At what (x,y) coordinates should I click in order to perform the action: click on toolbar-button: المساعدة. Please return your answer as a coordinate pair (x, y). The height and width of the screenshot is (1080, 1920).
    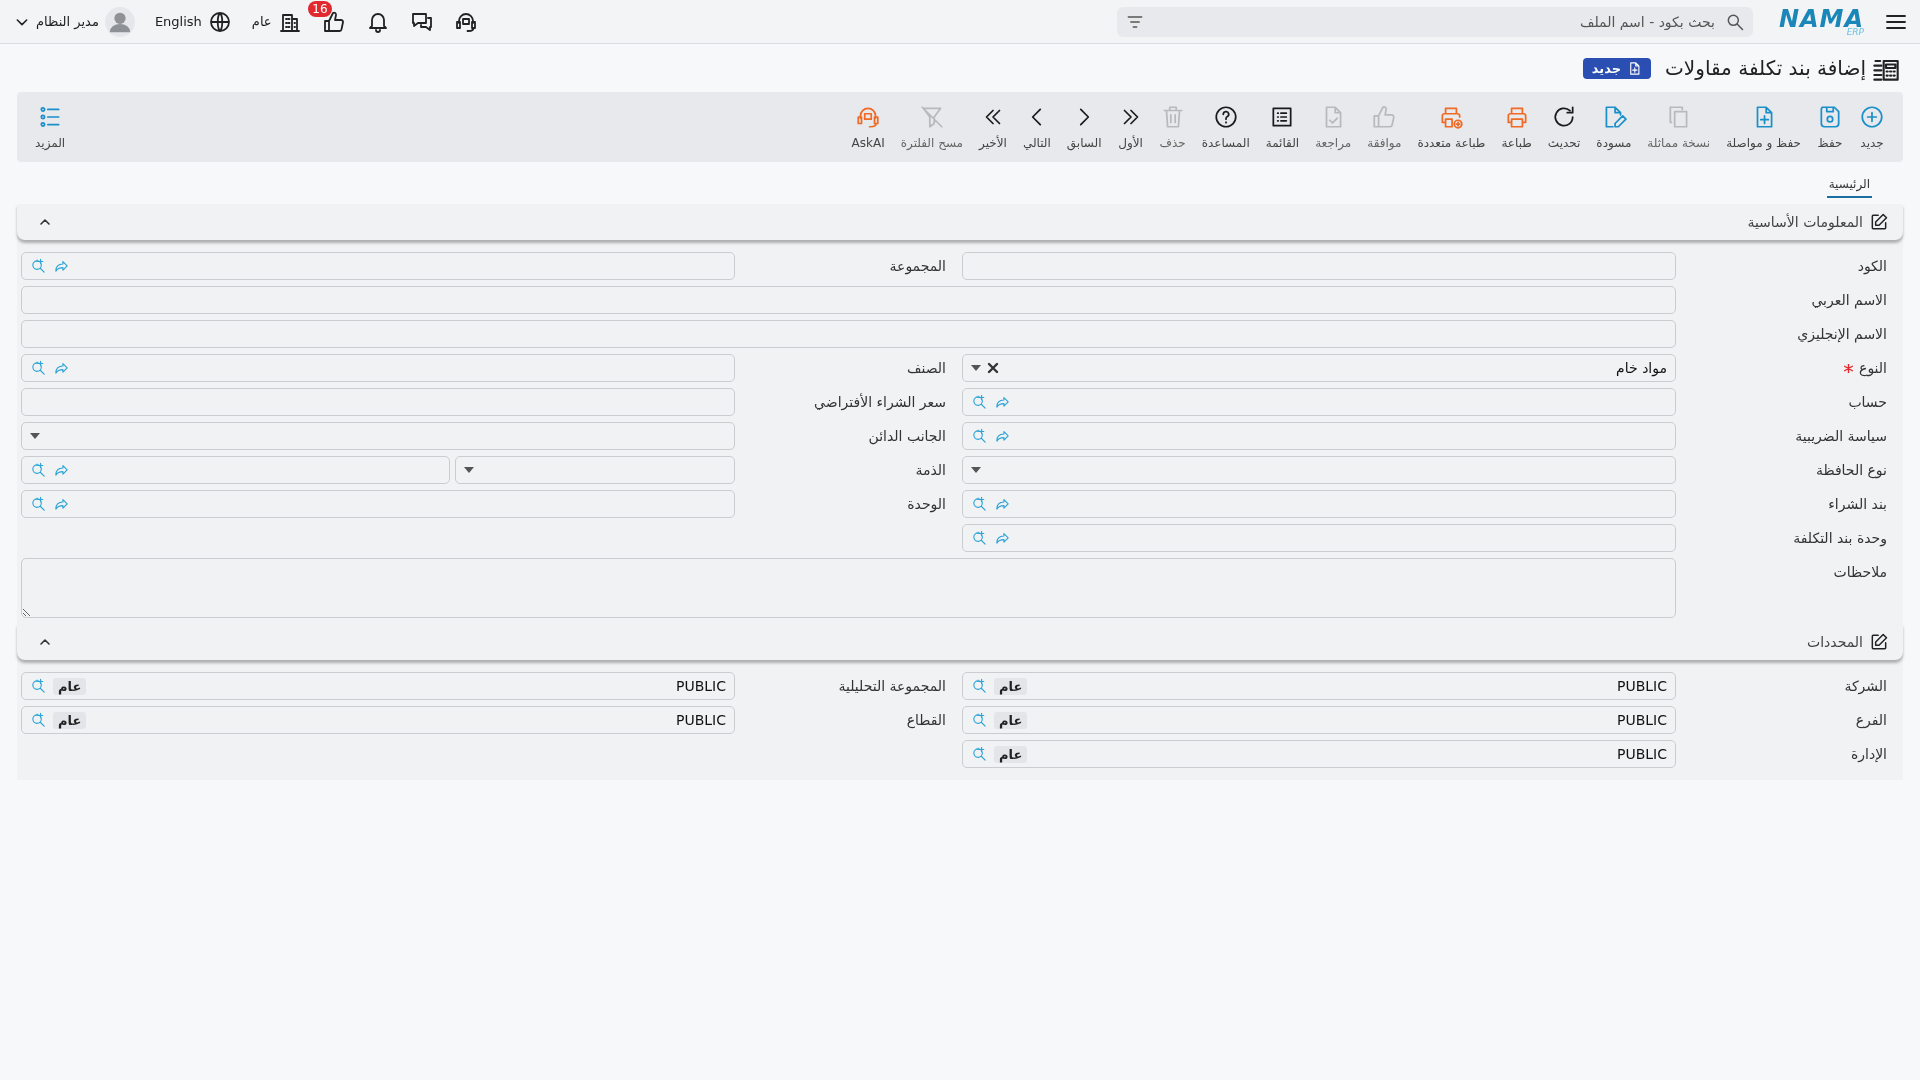
    Looking at the image, I should click on (1225, 127).